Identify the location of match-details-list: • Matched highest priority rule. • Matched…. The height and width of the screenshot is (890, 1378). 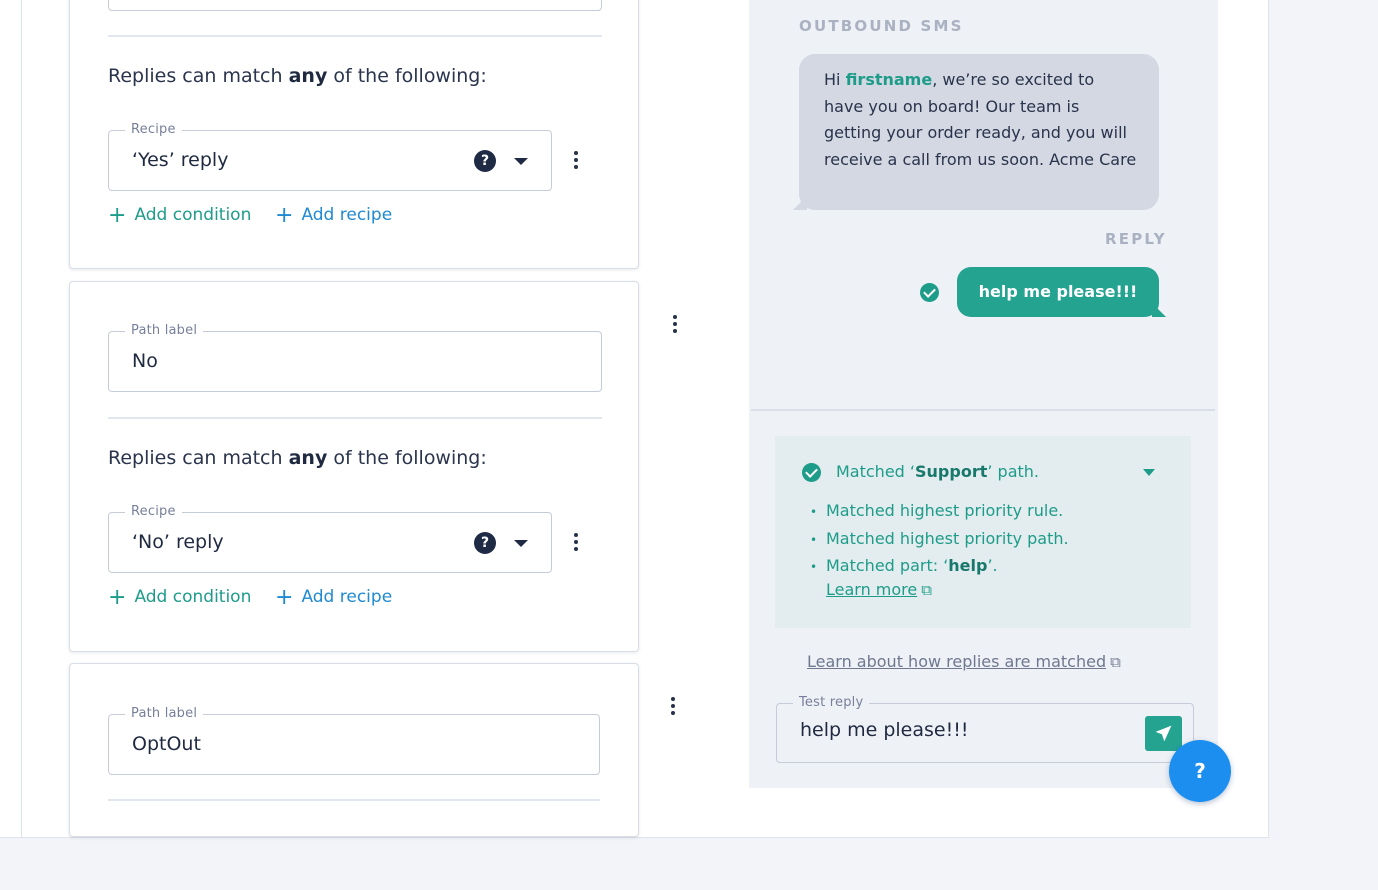
(939, 539).